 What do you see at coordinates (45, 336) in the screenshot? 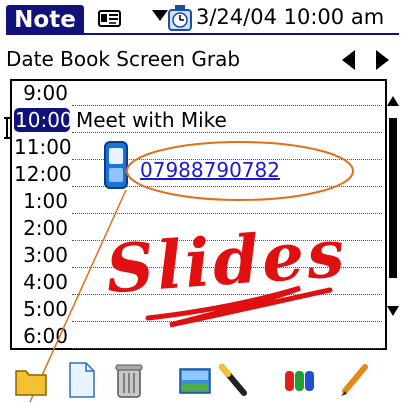
I see `time-label: 6:00` at bounding box center [45, 336].